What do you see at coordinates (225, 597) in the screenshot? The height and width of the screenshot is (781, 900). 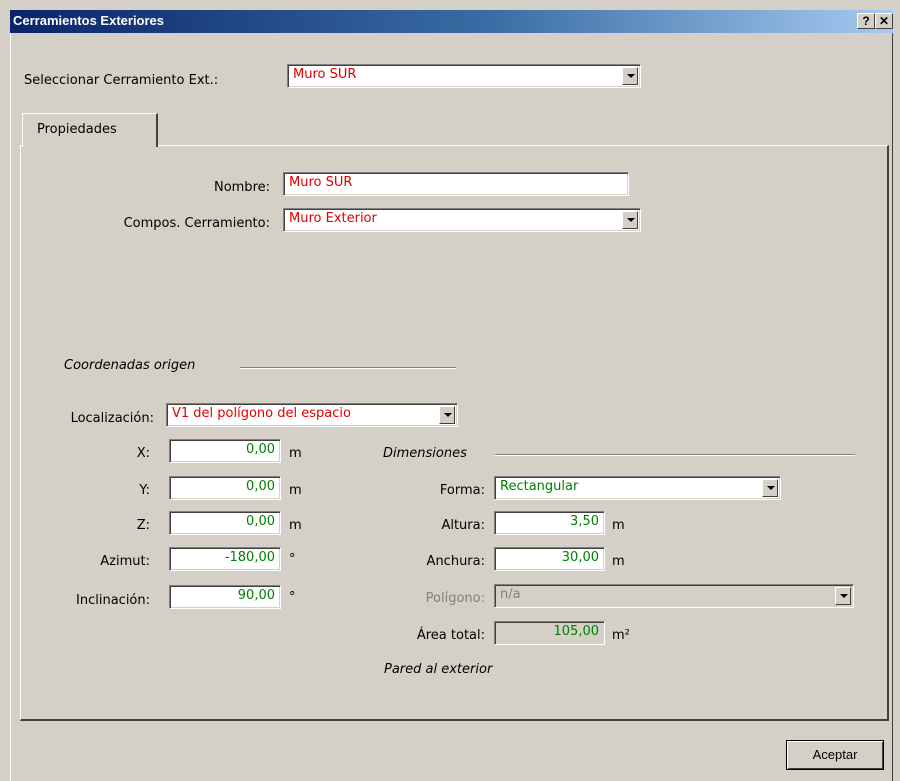 I see `inclinacion-input: 90,00` at bounding box center [225, 597].